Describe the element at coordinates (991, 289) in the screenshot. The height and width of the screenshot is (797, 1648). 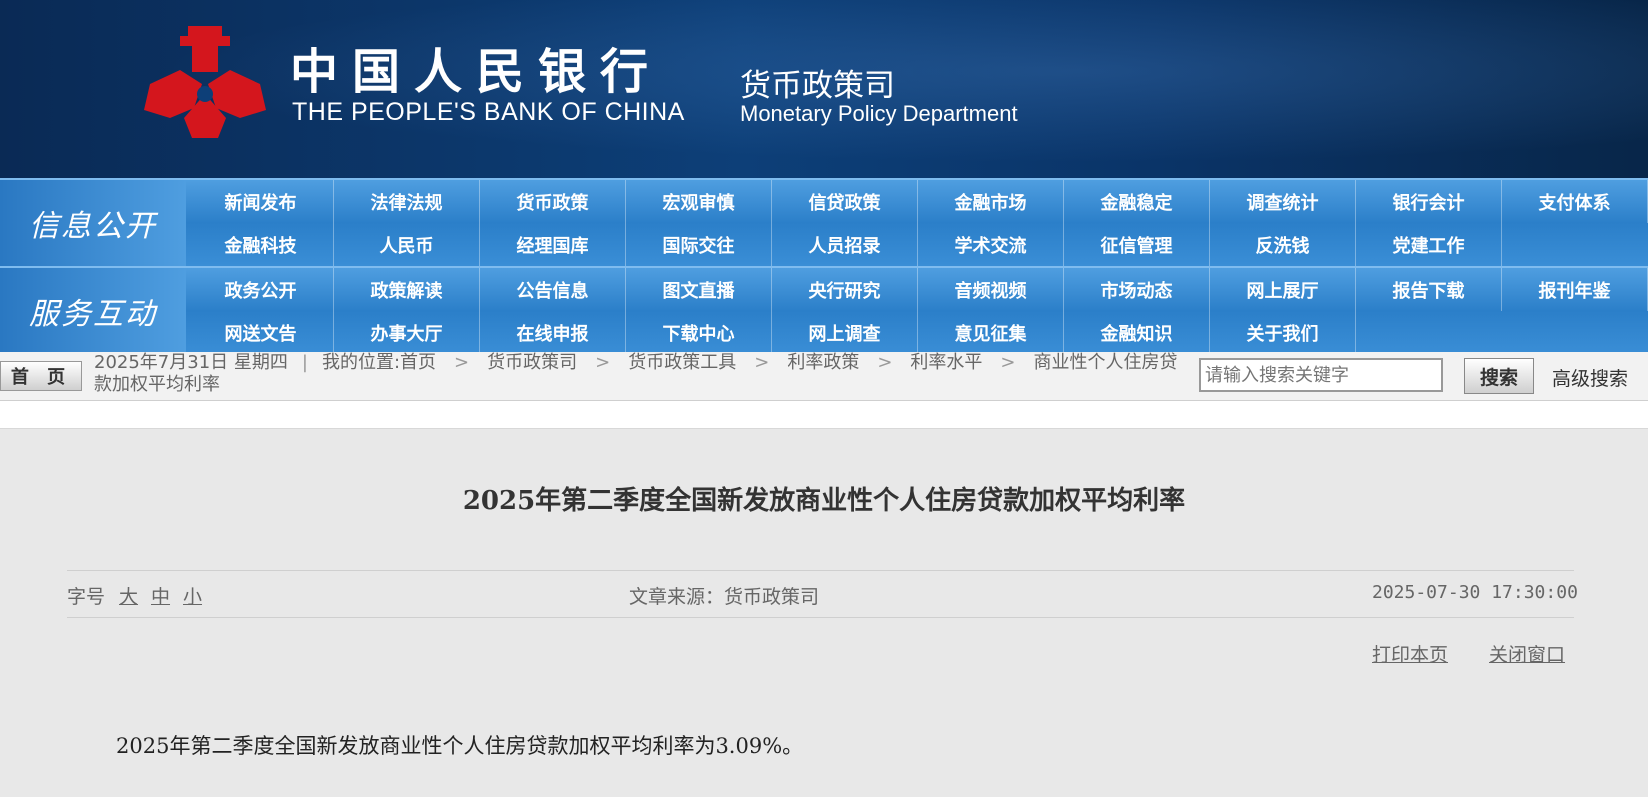
I see `nav-service-item: 音频视频` at that location.